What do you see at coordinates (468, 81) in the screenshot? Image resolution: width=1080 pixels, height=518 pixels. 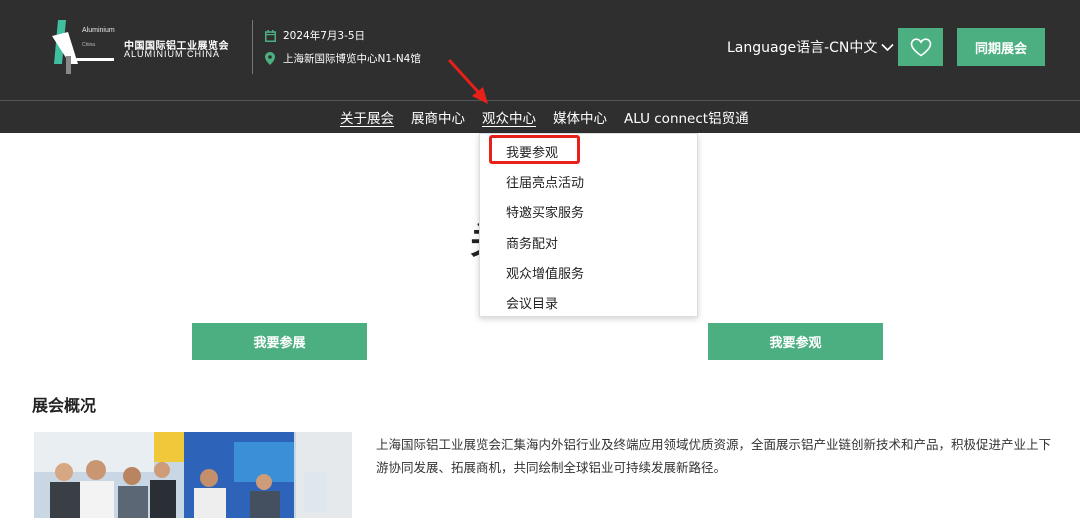 I see `annotation-arrow` at bounding box center [468, 81].